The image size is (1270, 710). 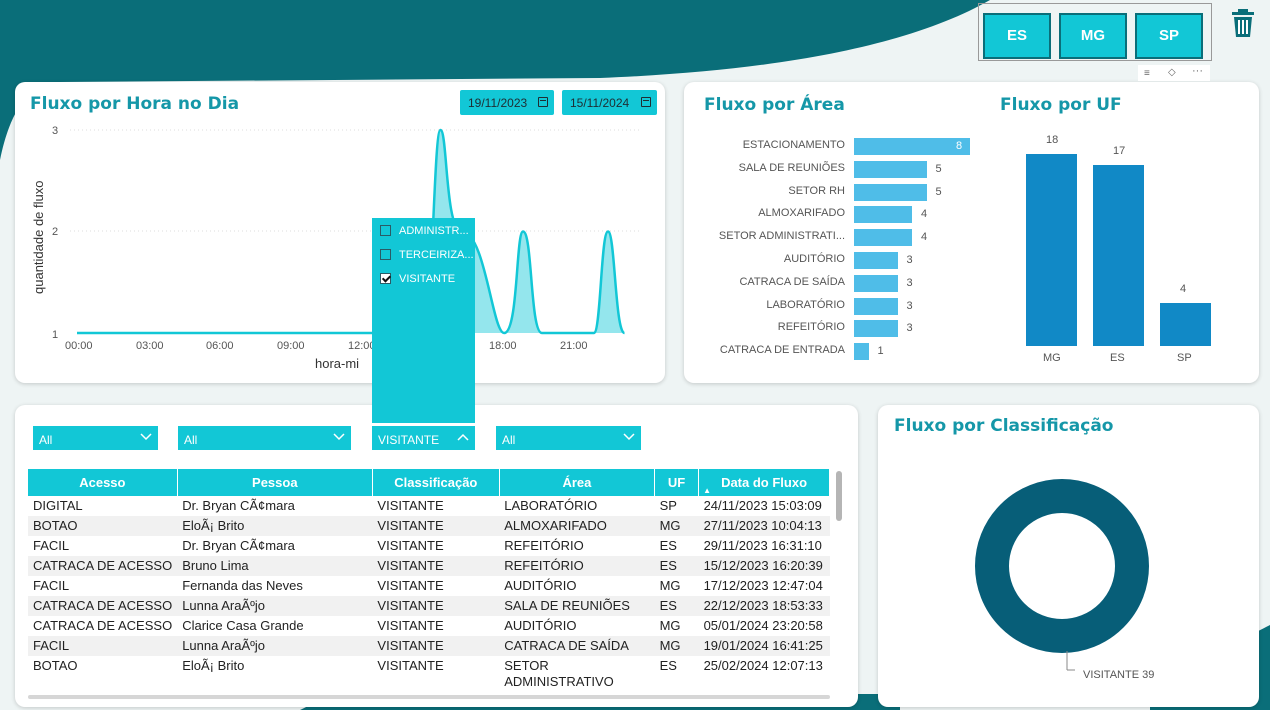 I want to click on filter-classificacao-dropdown: VISITANTE, so click(x=423, y=438).